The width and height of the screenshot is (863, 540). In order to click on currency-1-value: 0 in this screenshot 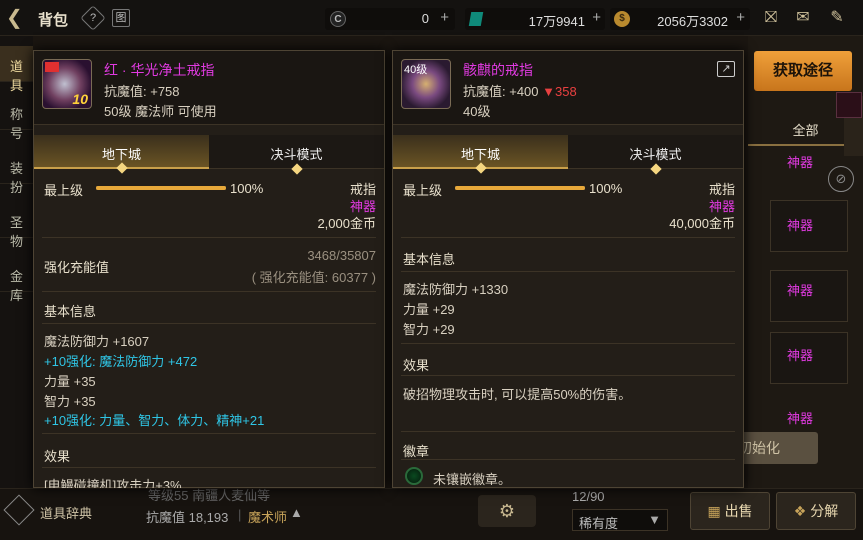, I will do `click(425, 18)`.